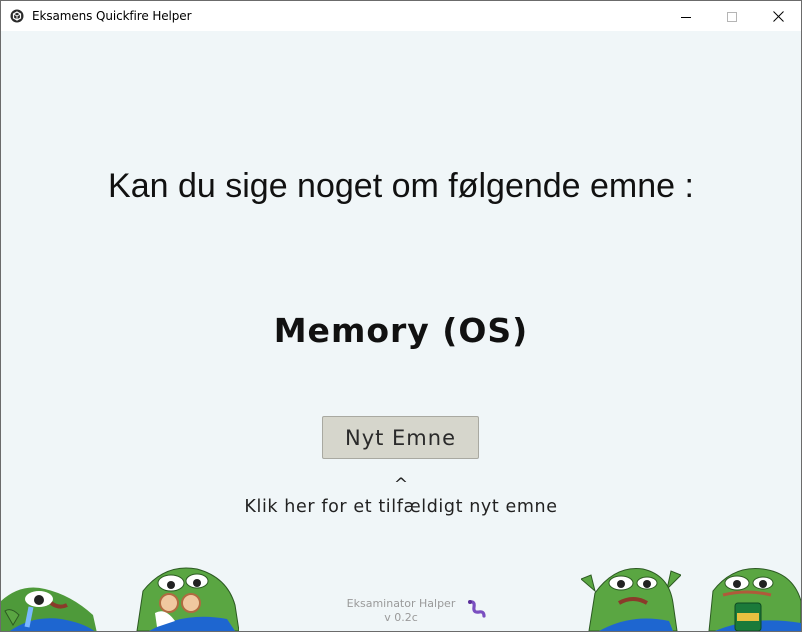 This screenshot has height=632, width=802. I want to click on minimize-button, so click(686, 16).